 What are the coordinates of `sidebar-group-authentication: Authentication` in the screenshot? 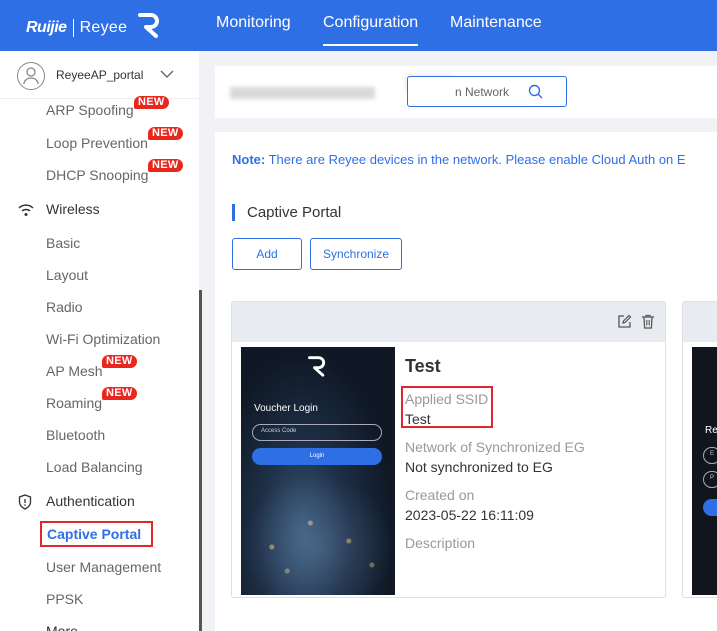 It's located at (90, 501).